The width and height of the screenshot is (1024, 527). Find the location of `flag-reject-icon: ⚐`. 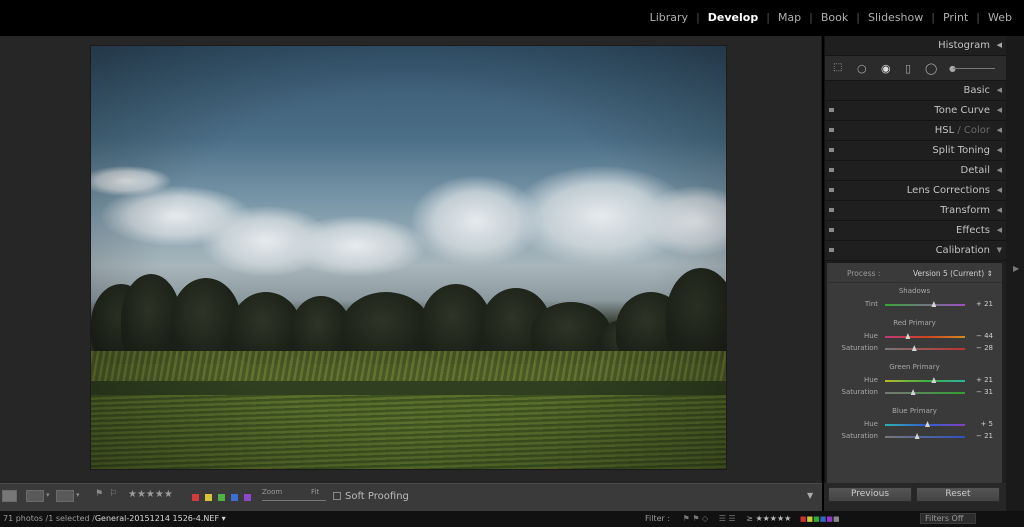

flag-reject-icon: ⚐ is located at coordinates (113, 496).